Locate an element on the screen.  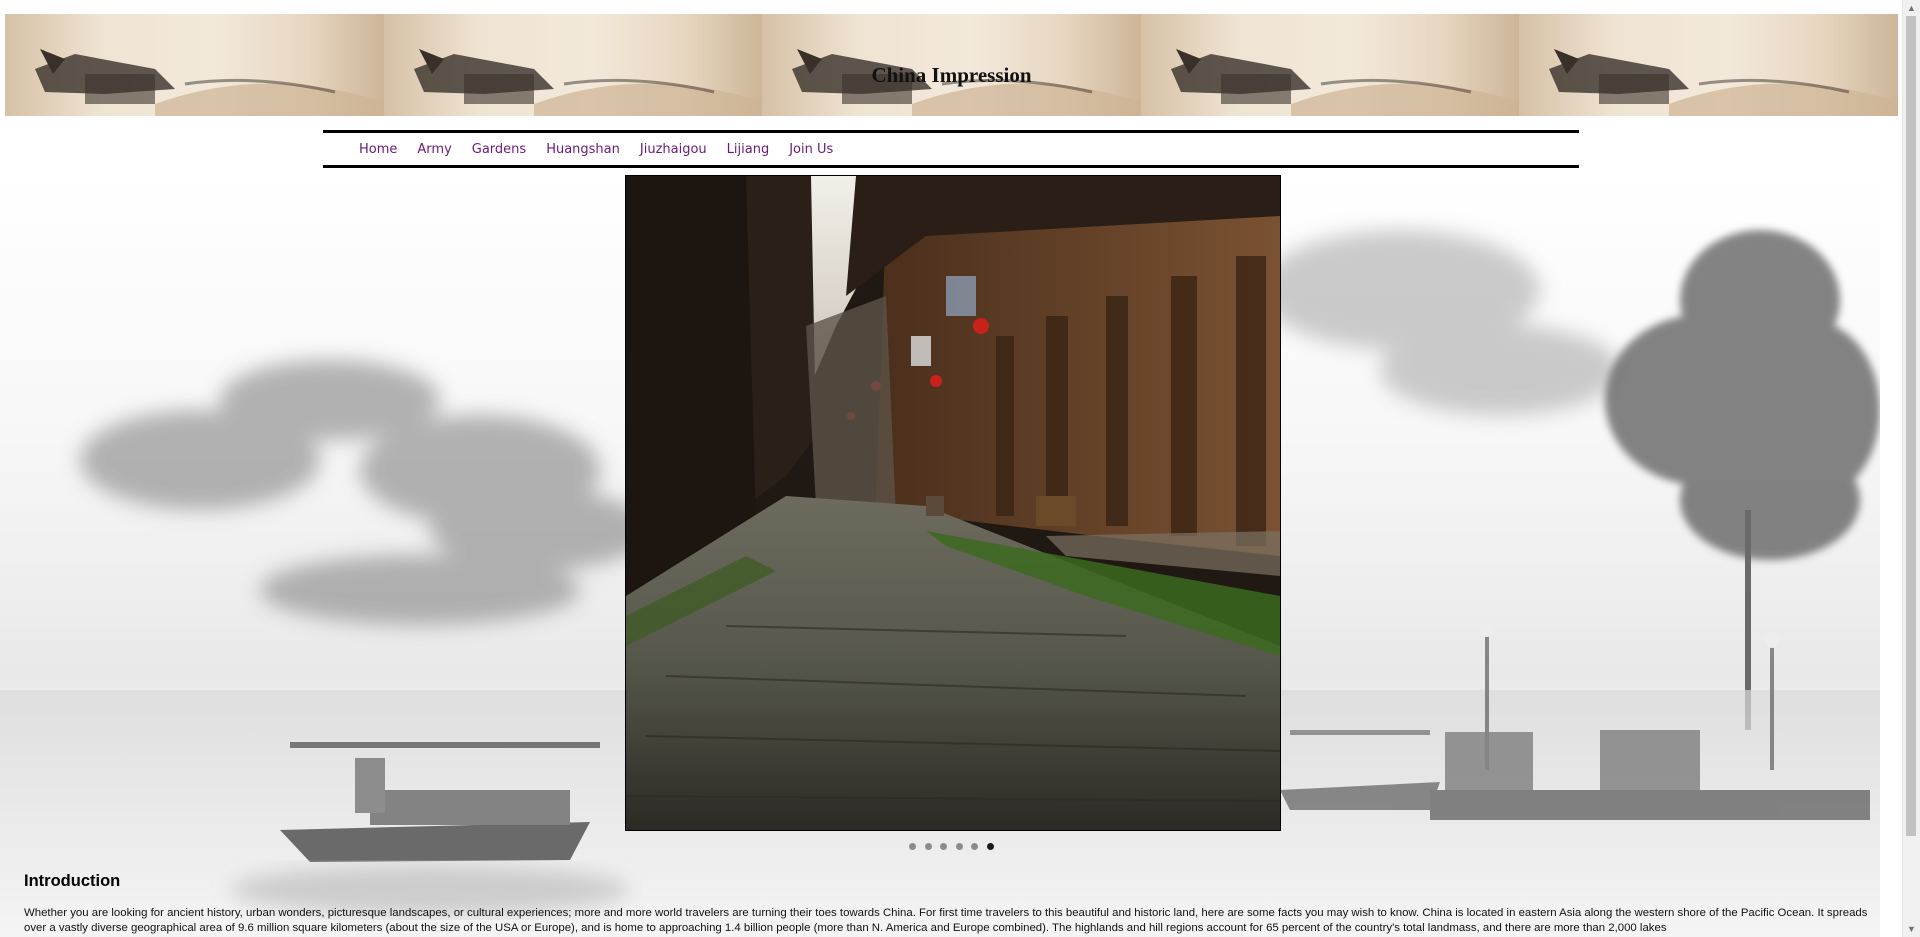
scroll-down-arrow-icon: ▼ is located at coordinates (1911, 929).